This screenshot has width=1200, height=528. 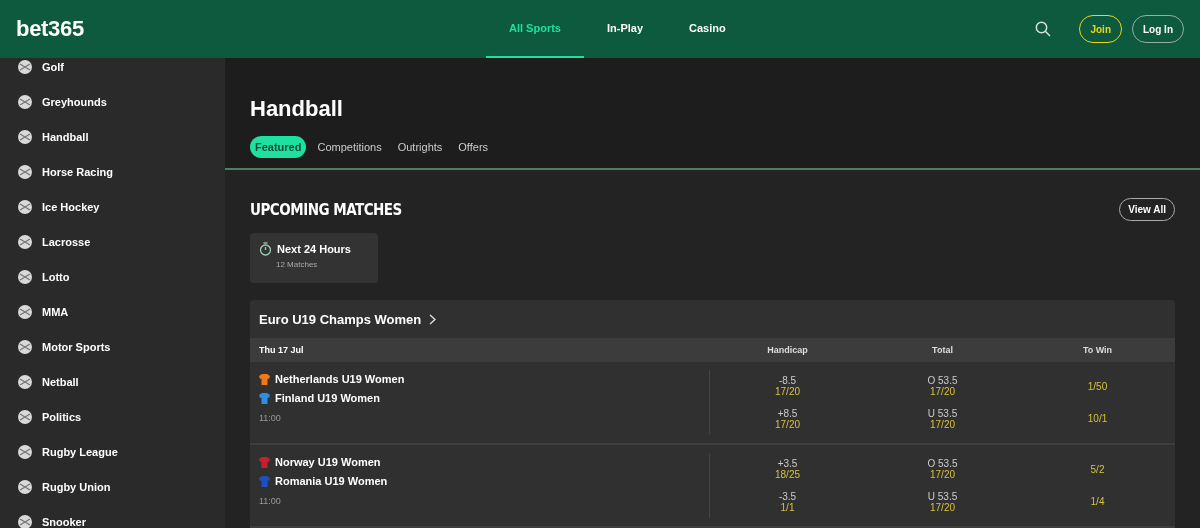 I want to click on sidebar-label: Netball, so click(x=60, y=381).